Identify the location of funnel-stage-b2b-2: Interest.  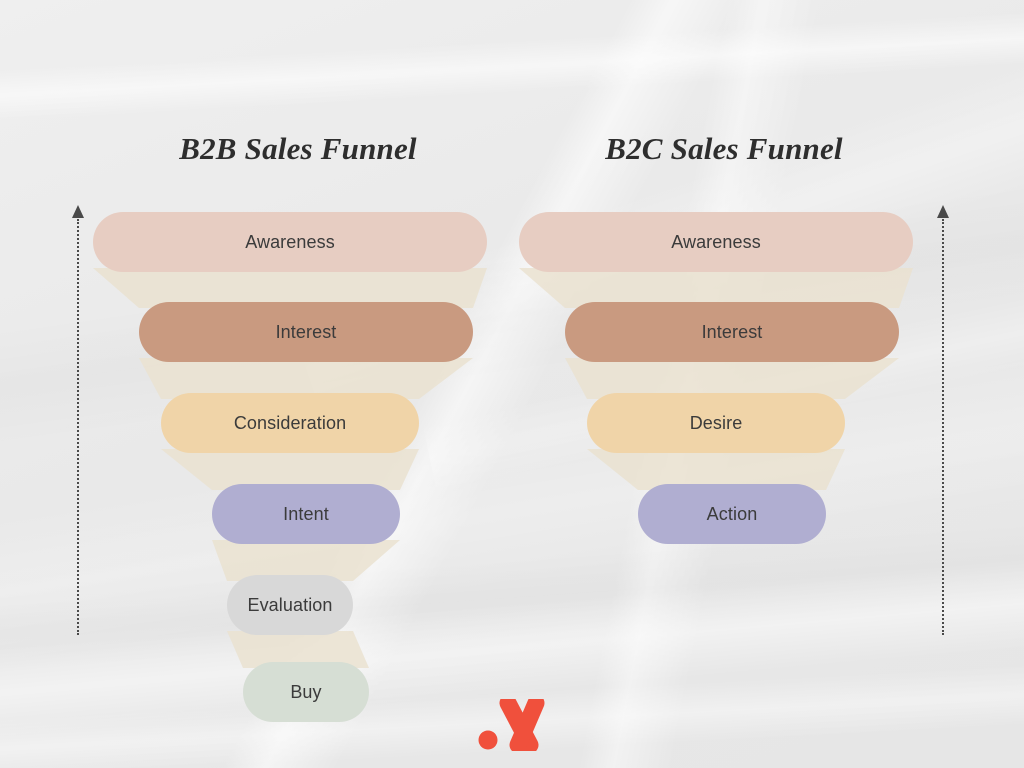
(306, 332).